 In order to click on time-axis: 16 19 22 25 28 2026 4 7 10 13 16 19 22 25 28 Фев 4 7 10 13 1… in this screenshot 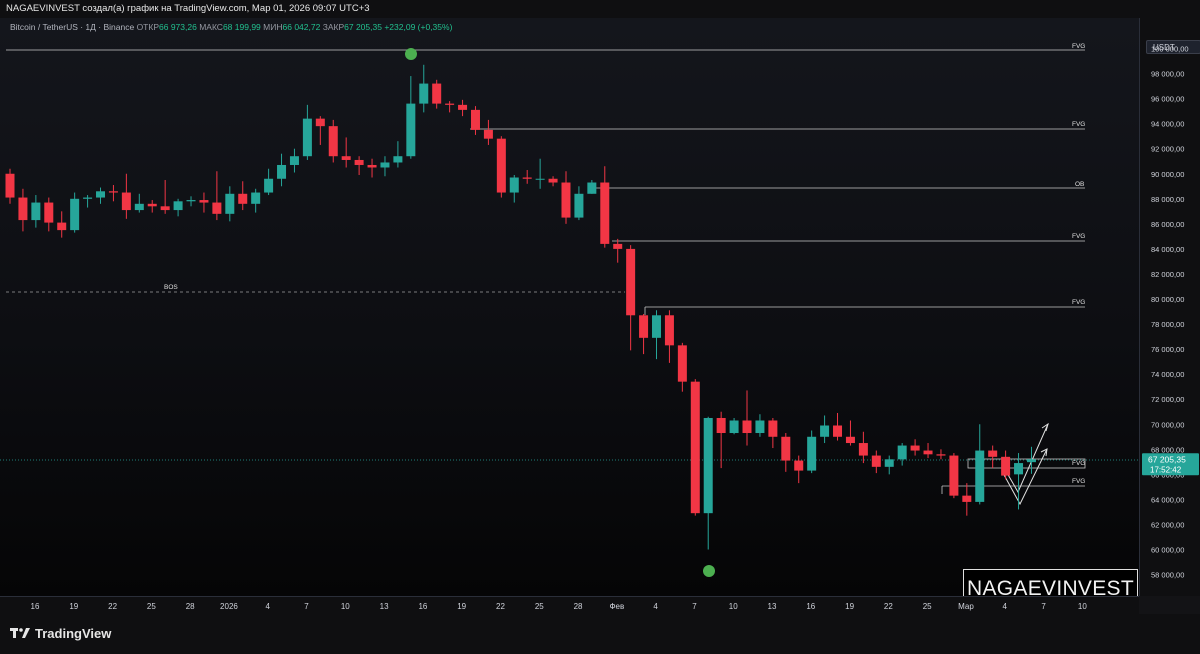, I will do `click(569, 605)`.